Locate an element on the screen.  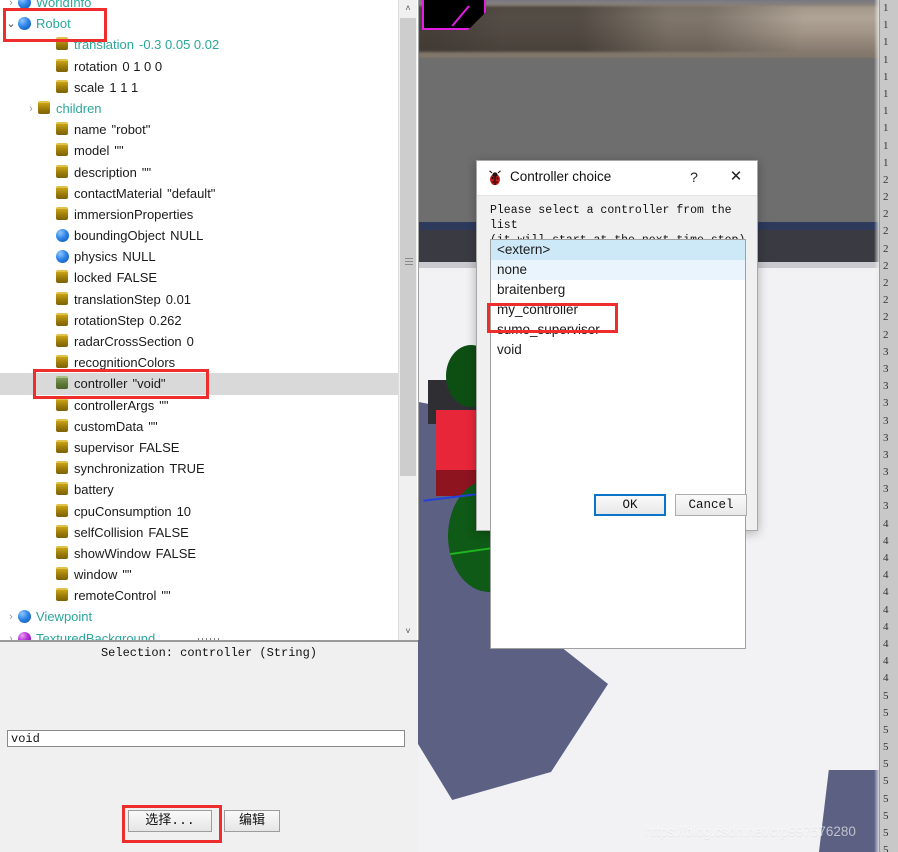
tree-row-indent: › WorldInfo is located at coordinates (48, 5).